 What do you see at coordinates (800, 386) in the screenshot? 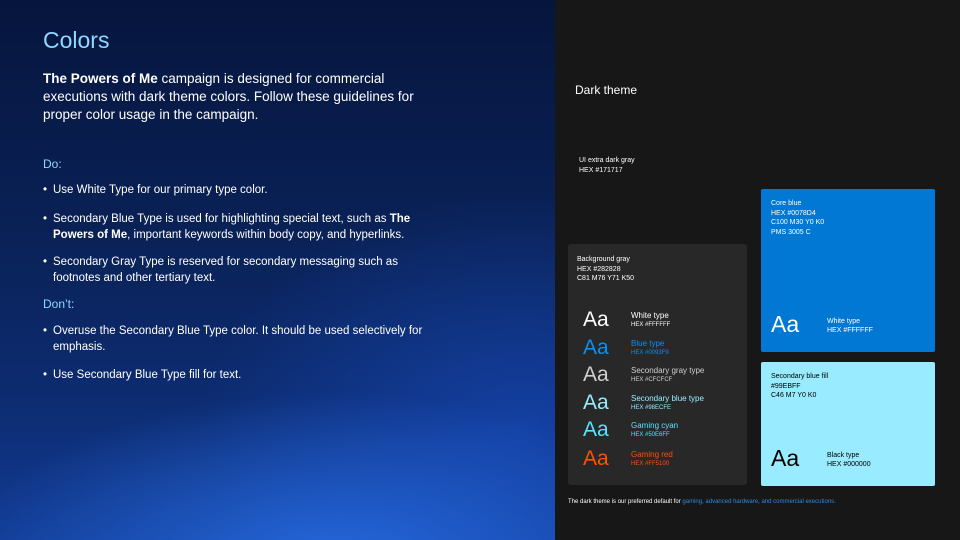
I see `secondary-fill-label: Secondary blue fill #99EBFF C46 M7 Y0 K0` at bounding box center [800, 386].